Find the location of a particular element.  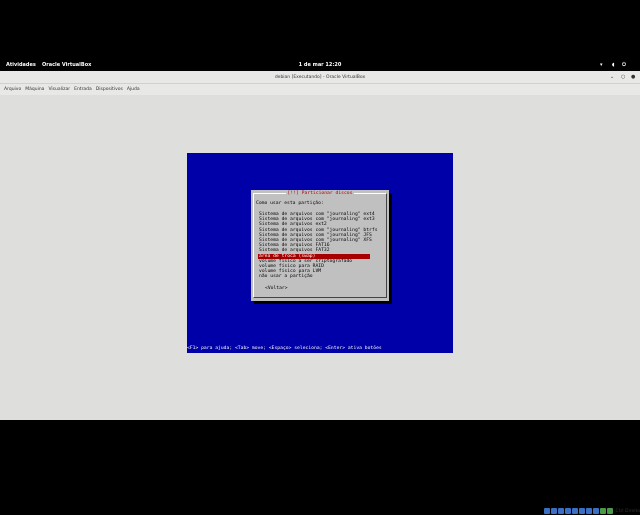

menu-arquivo: Arquivo is located at coordinates (12, 89).